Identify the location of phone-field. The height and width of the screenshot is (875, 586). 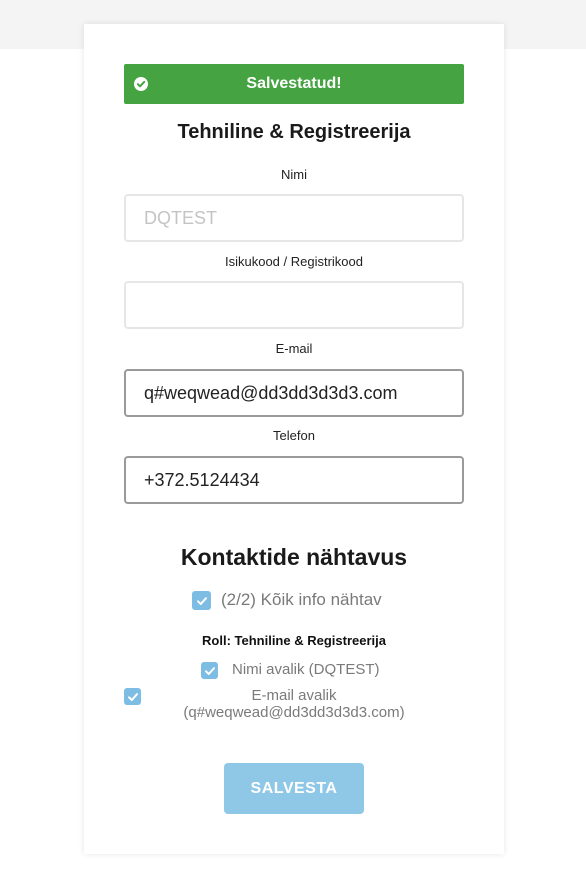
(294, 480).